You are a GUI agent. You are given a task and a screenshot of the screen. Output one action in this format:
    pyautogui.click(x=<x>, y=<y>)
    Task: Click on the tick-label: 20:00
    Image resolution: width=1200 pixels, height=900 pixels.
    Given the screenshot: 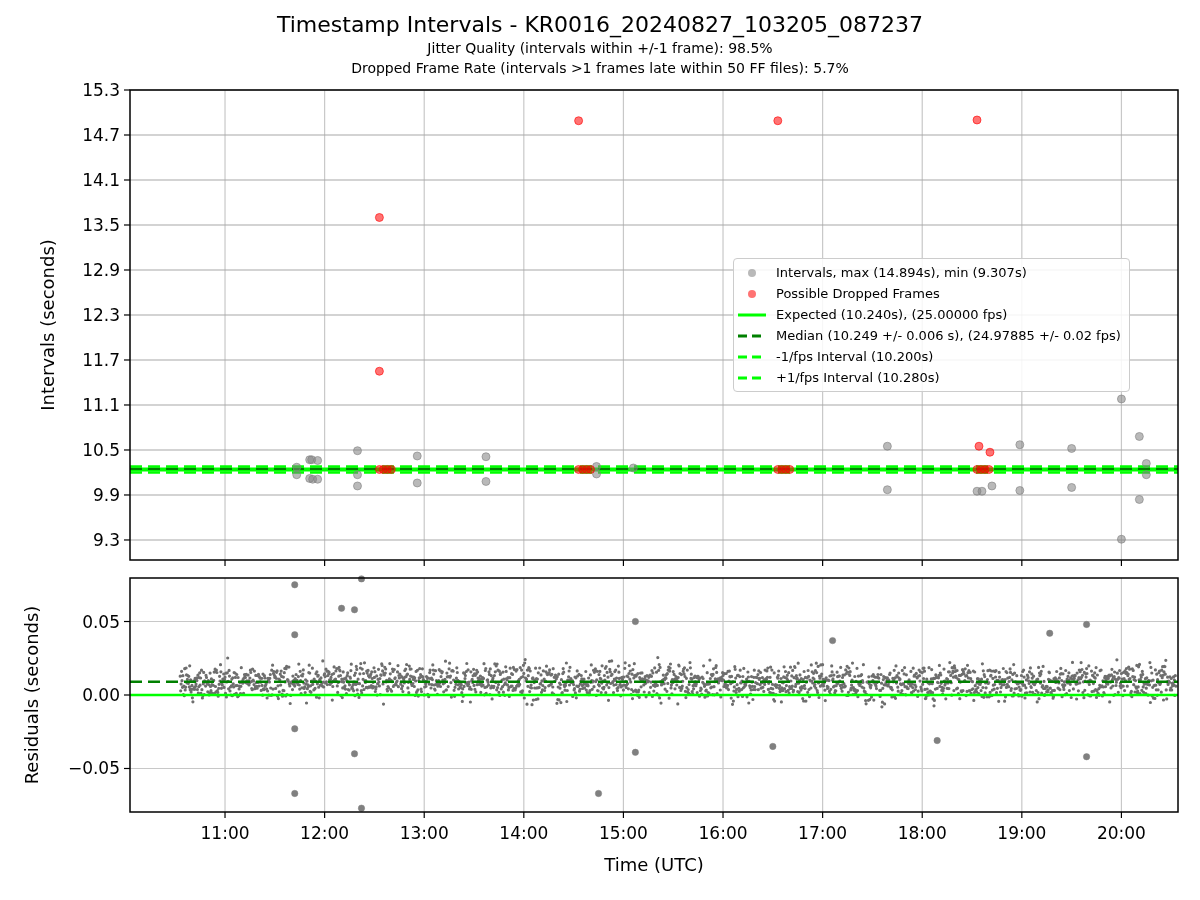 What is the action you would take?
    pyautogui.click(x=1121, y=833)
    